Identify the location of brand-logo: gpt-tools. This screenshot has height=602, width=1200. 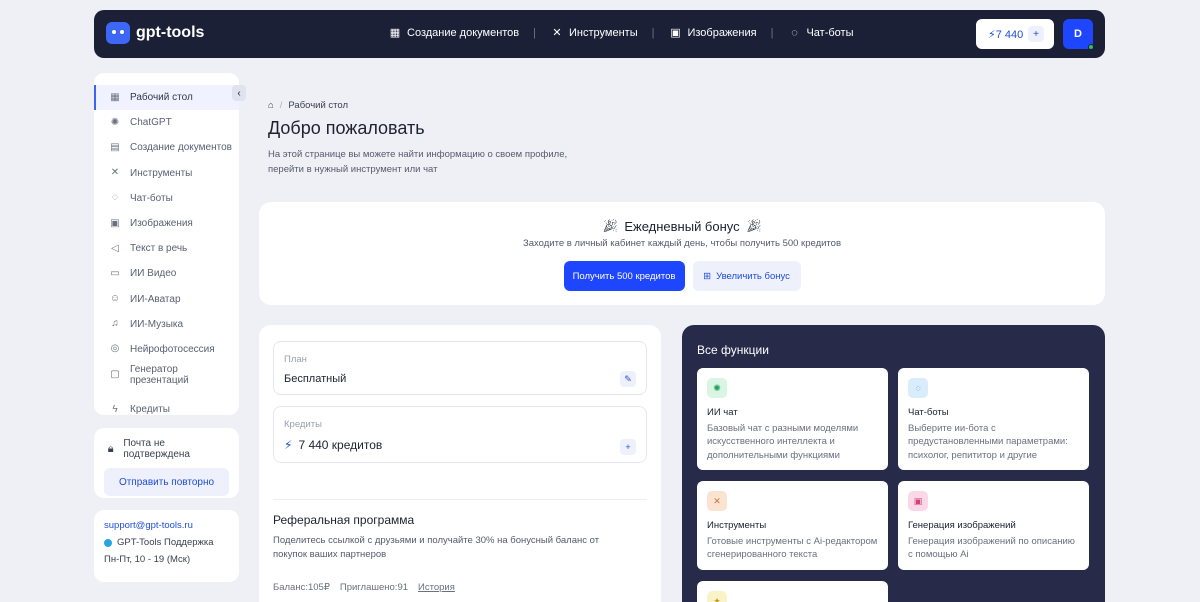
(155, 33).